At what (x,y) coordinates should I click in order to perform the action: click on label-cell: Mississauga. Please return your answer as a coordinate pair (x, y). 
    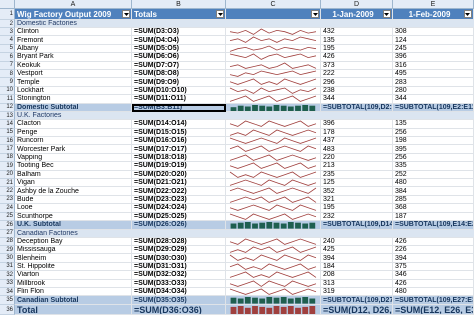
    Looking at the image, I should click on (73, 250).